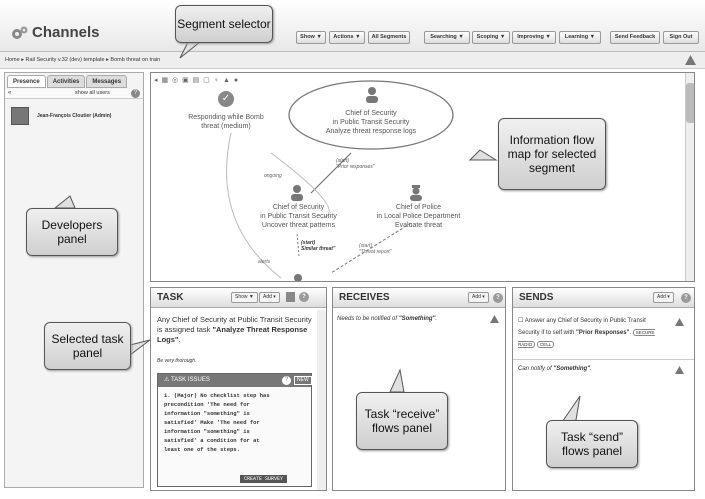 This screenshot has height=499, width=705. Describe the element at coordinates (170, 297) in the screenshot. I see `task-panel-title: TASK` at that location.